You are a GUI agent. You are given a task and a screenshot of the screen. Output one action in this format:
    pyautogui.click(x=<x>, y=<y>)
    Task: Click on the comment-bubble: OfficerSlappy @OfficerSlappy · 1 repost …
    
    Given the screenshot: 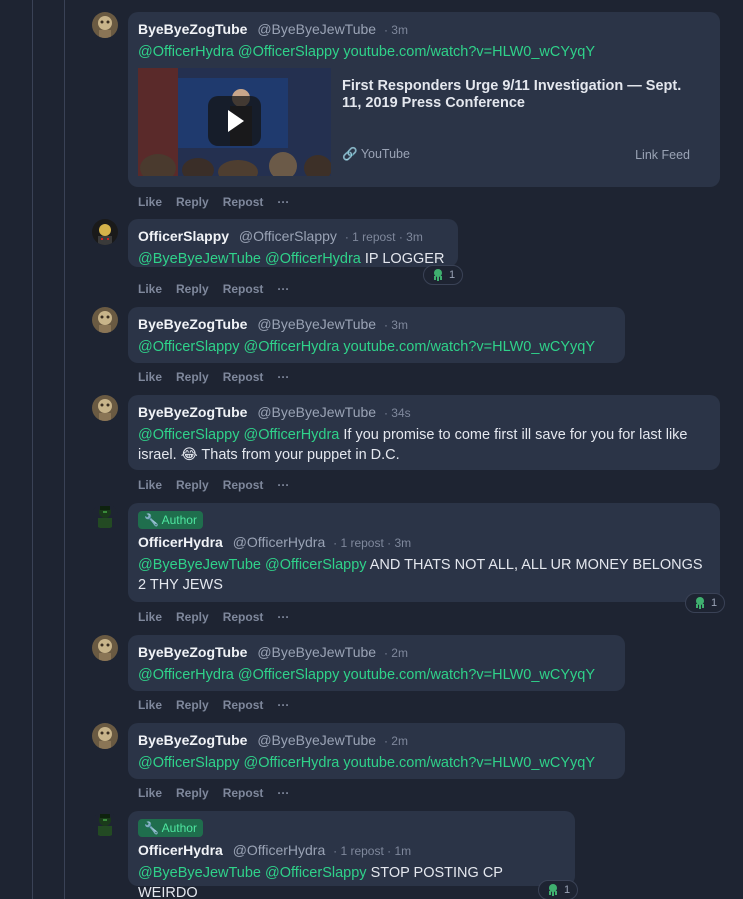 What is the action you would take?
    pyautogui.click(x=293, y=243)
    